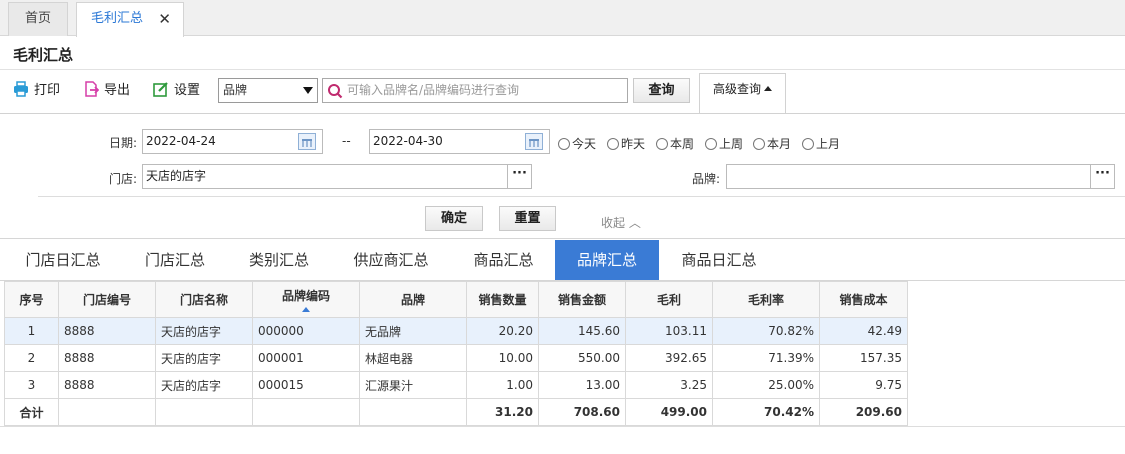 This screenshot has width=1125, height=454. Describe the element at coordinates (413, 299) in the screenshot. I see `column-header: 品牌` at that location.